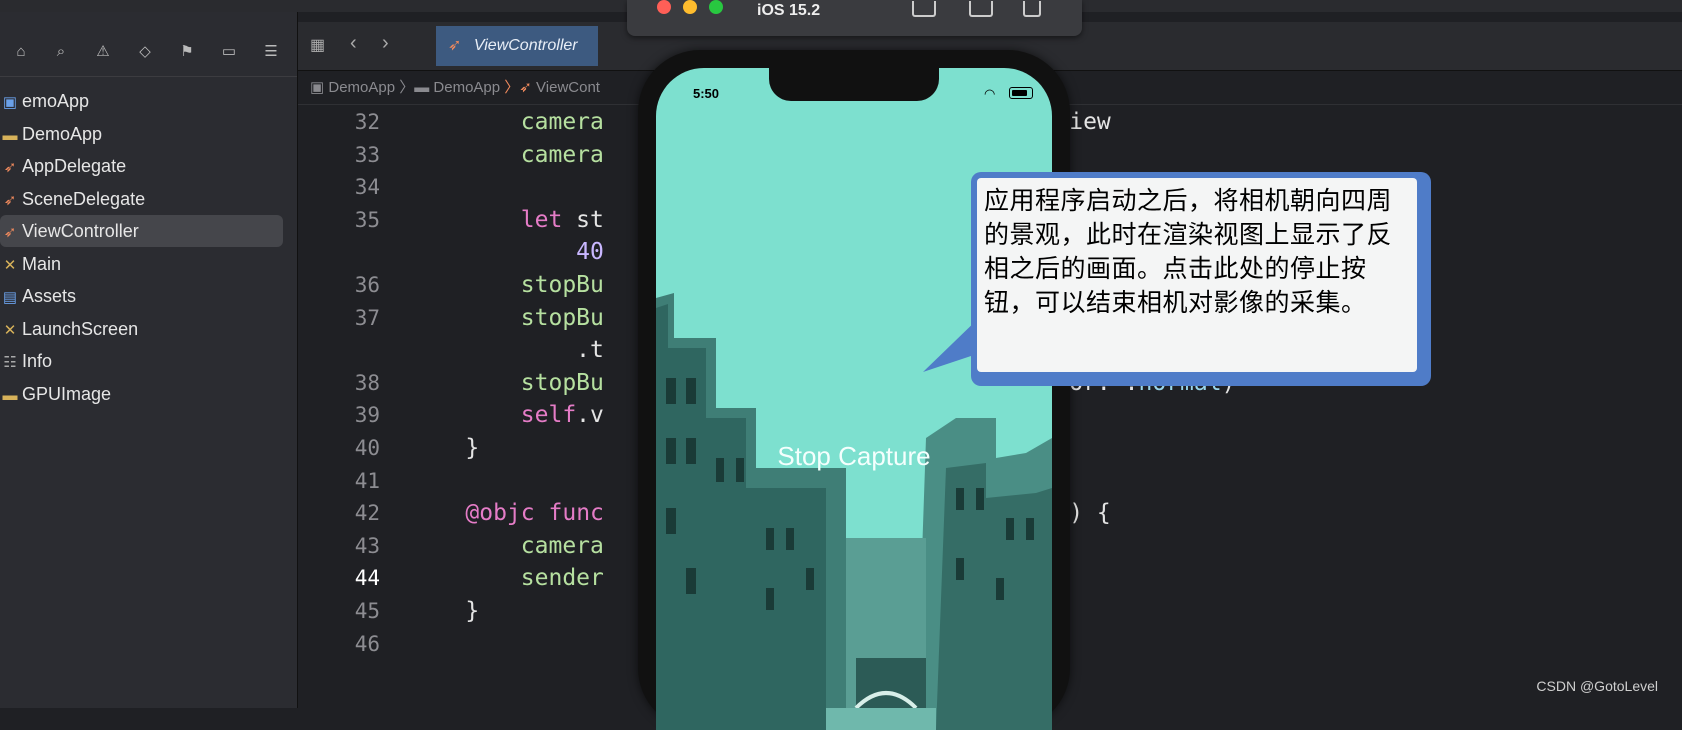 This screenshot has width=1682, height=730. What do you see at coordinates (10, 297) in the screenshot?
I see `asset-catalog-icon: ▤` at bounding box center [10, 297].